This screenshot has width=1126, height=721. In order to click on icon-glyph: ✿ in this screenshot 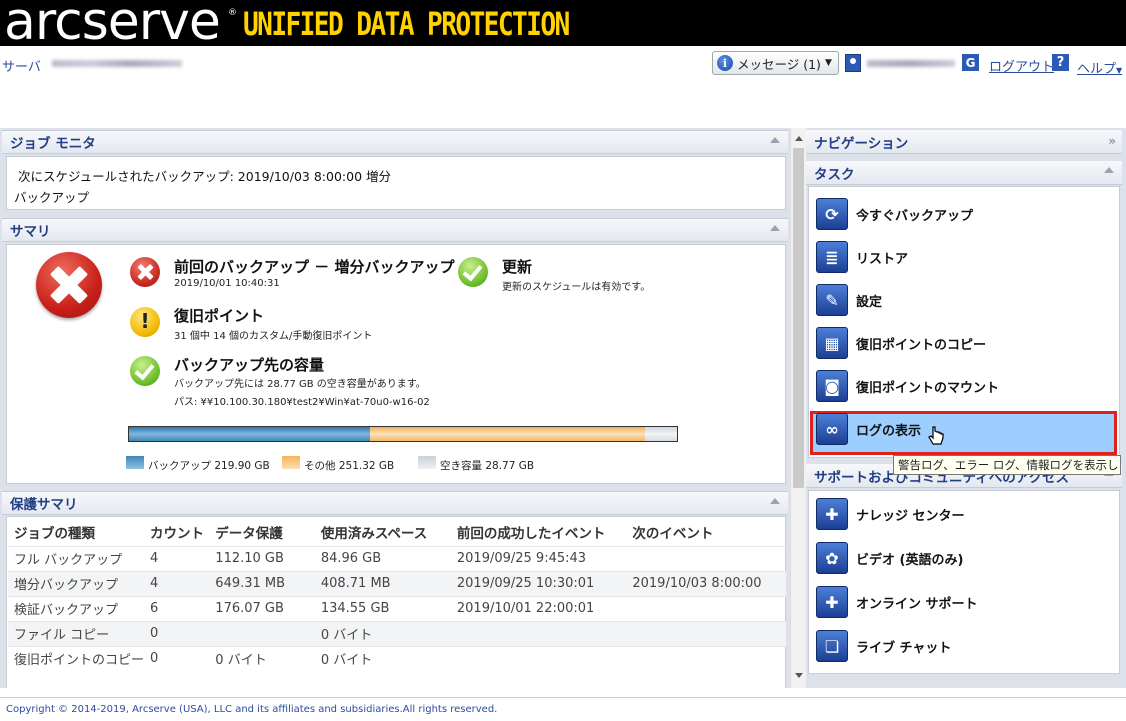, I will do `click(832, 558)`.